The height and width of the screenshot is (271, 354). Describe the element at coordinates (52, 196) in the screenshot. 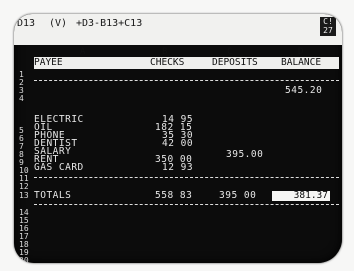

I see `totals-label: TOTALS` at that location.